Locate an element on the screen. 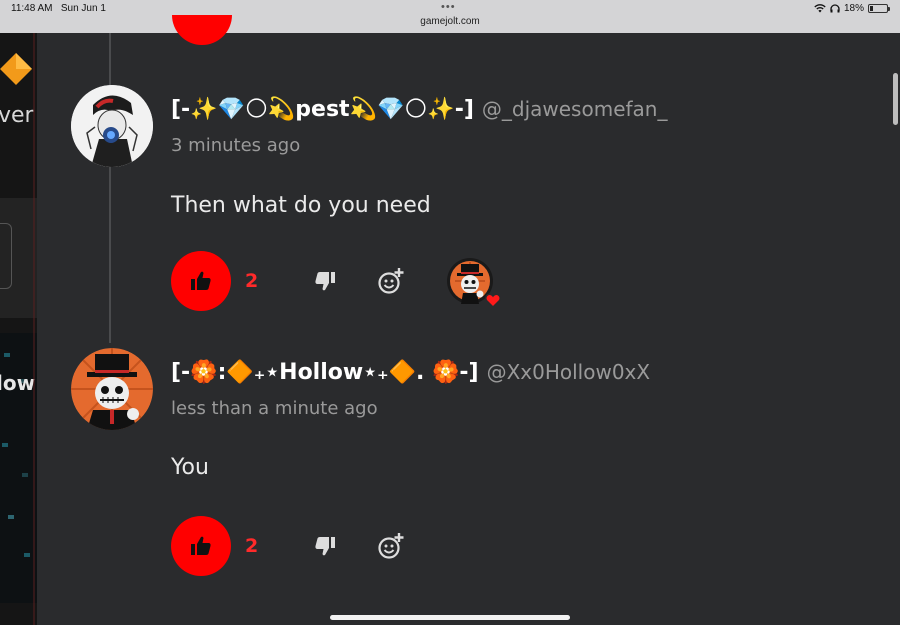 The height and width of the screenshot is (625, 900). address-bar: gamejolt.com is located at coordinates (450, 21).